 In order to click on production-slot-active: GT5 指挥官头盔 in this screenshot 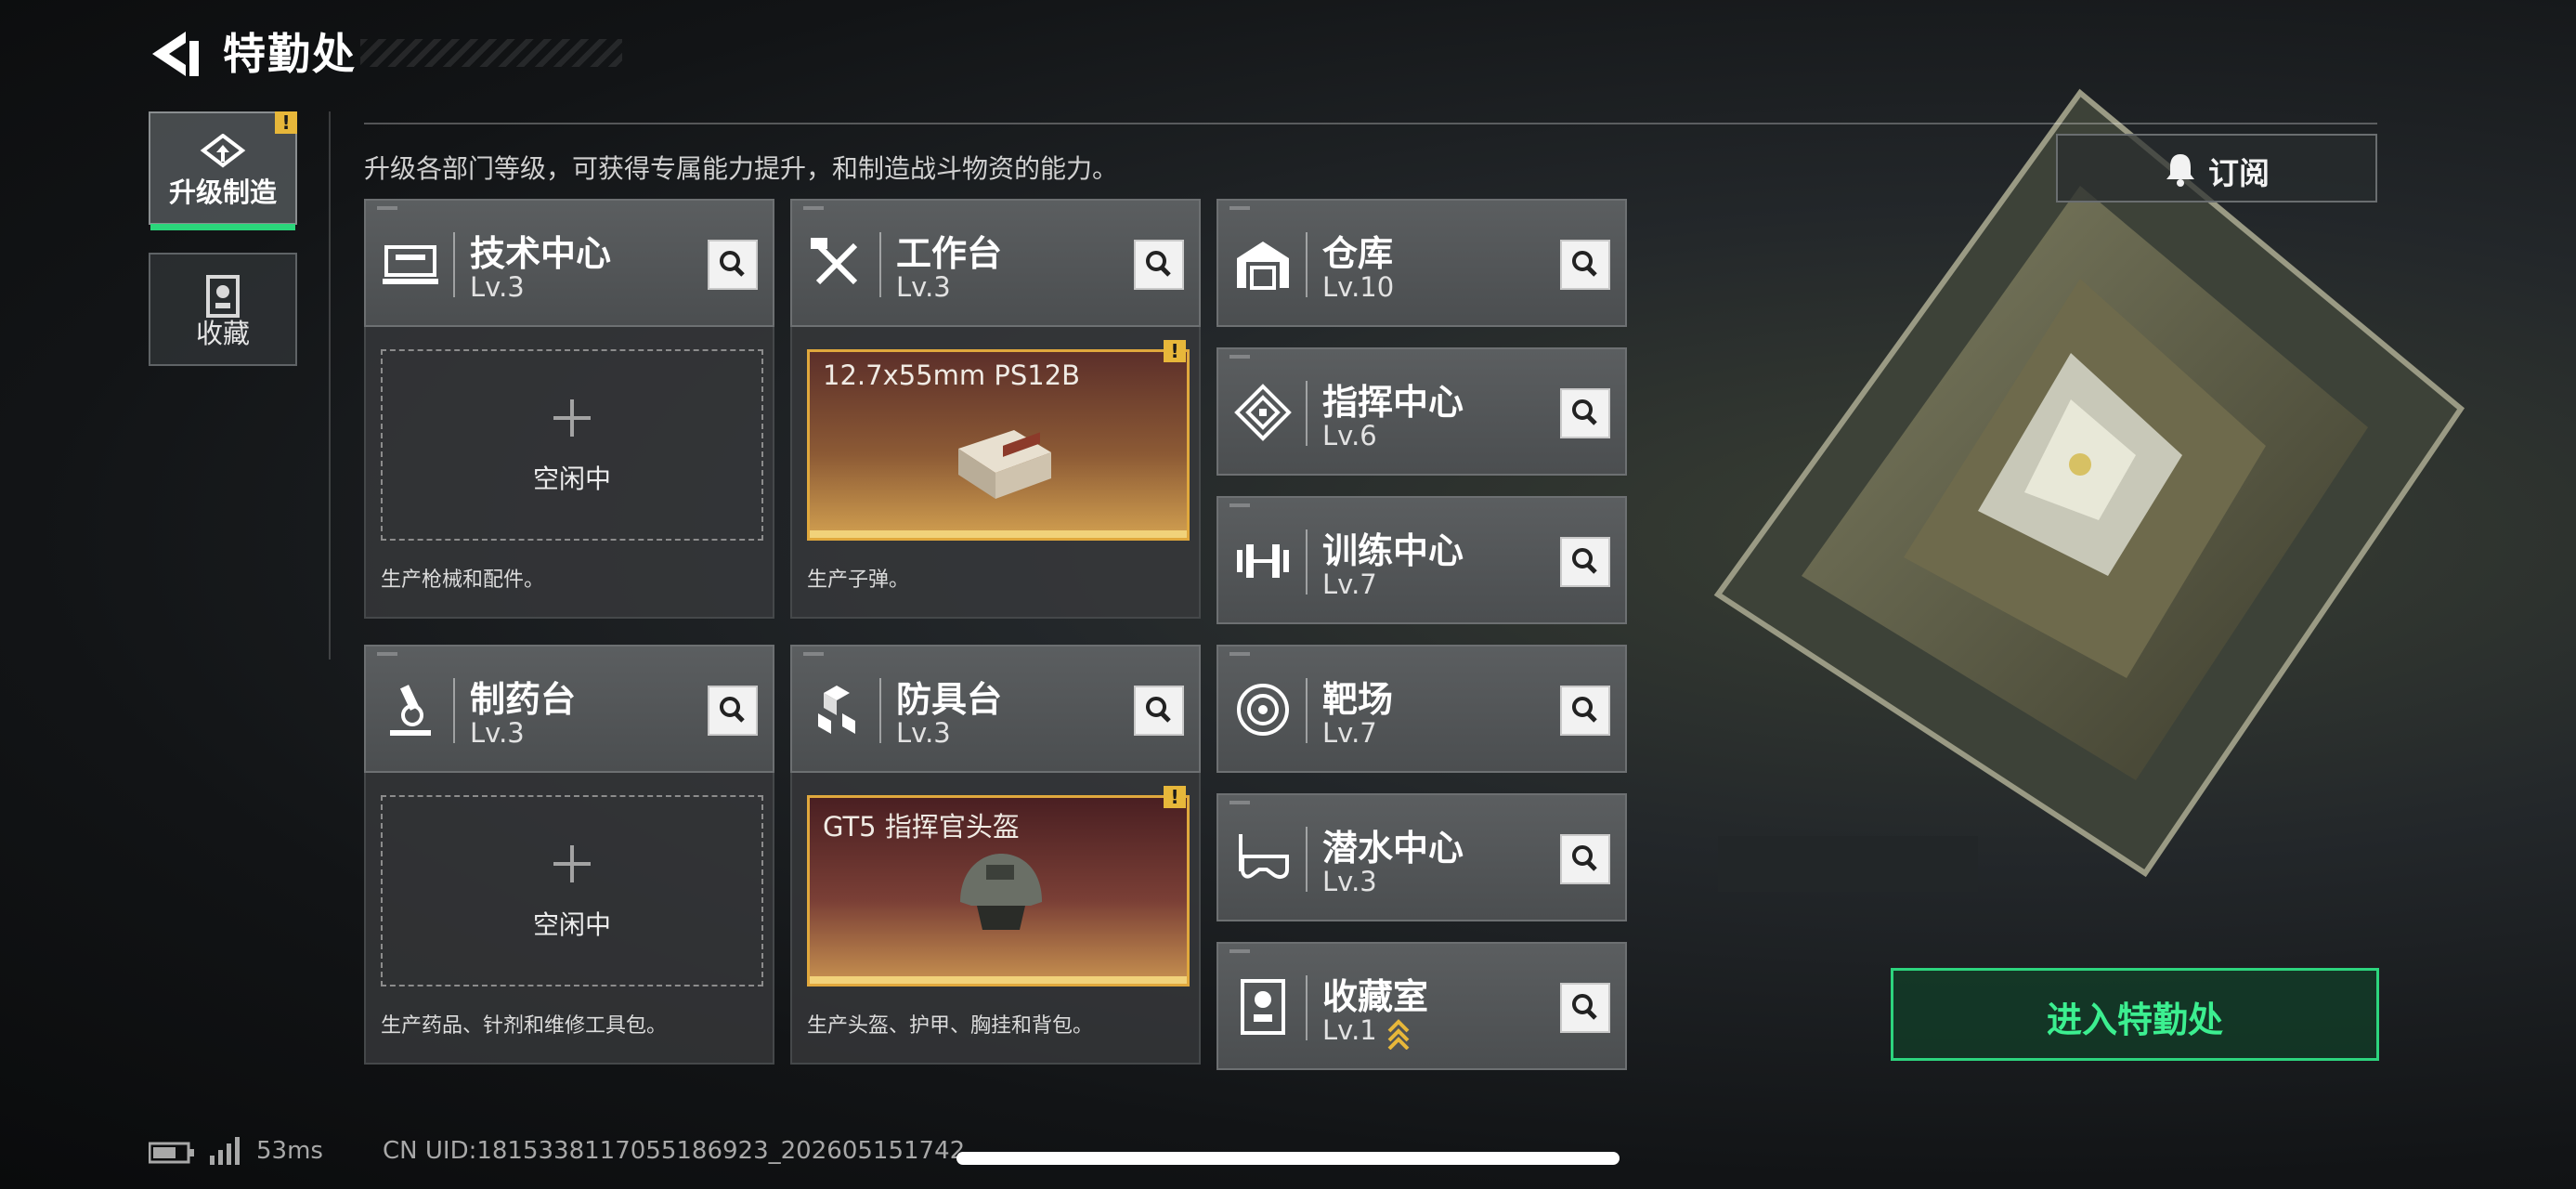, I will do `click(998, 891)`.